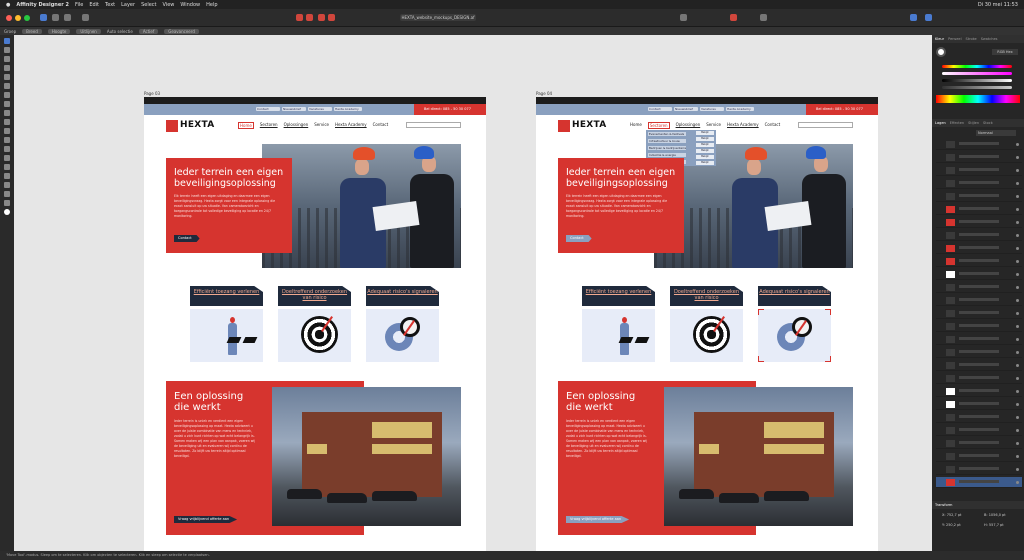 This screenshot has height=560, width=1024. I want to click on color-swatch-icon, so click(7, 212).